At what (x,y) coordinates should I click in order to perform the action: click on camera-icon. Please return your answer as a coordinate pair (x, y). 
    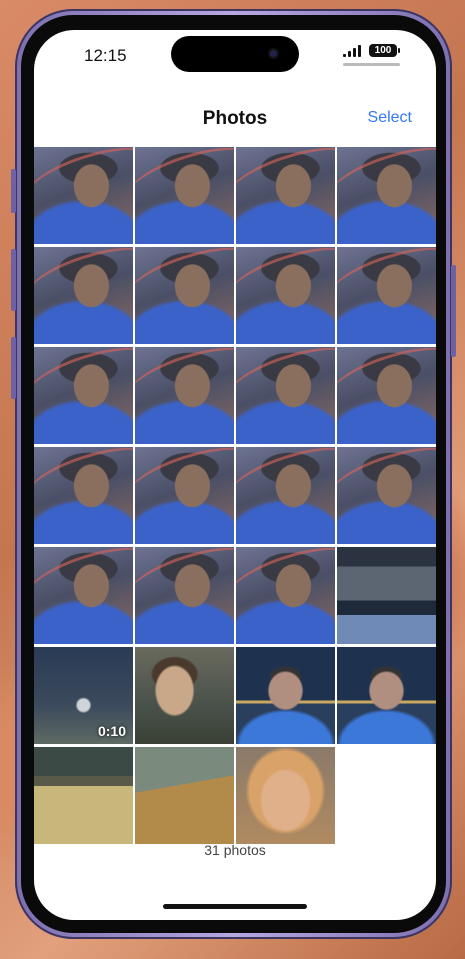
    Looking at the image, I should click on (273, 53).